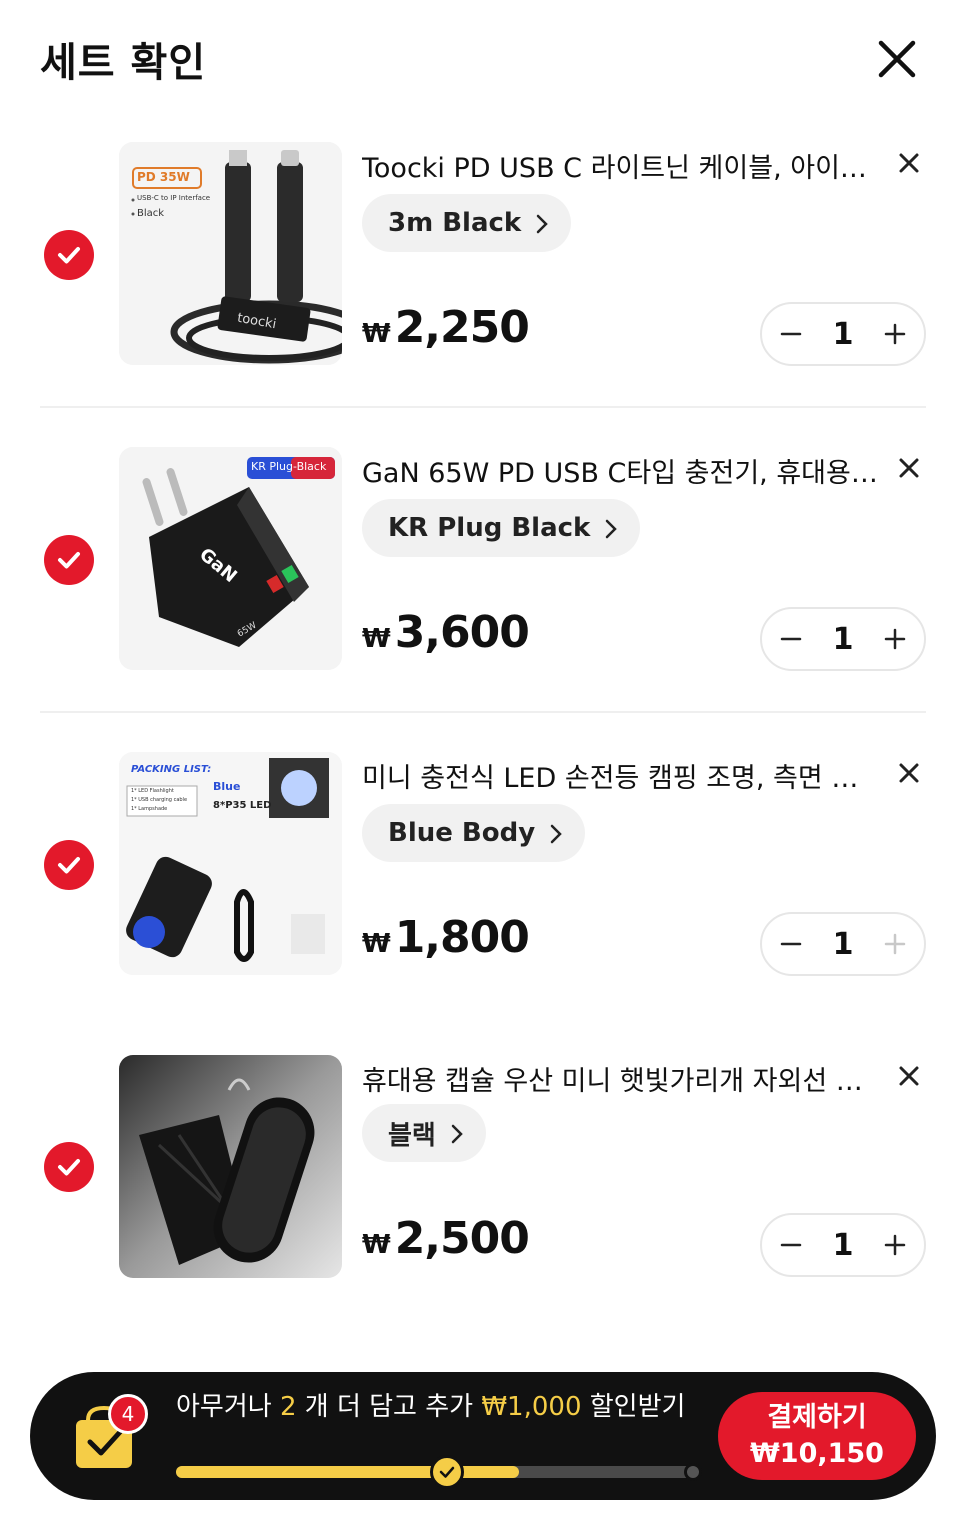  I want to click on promo-progress-bar, so click(439, 1472).